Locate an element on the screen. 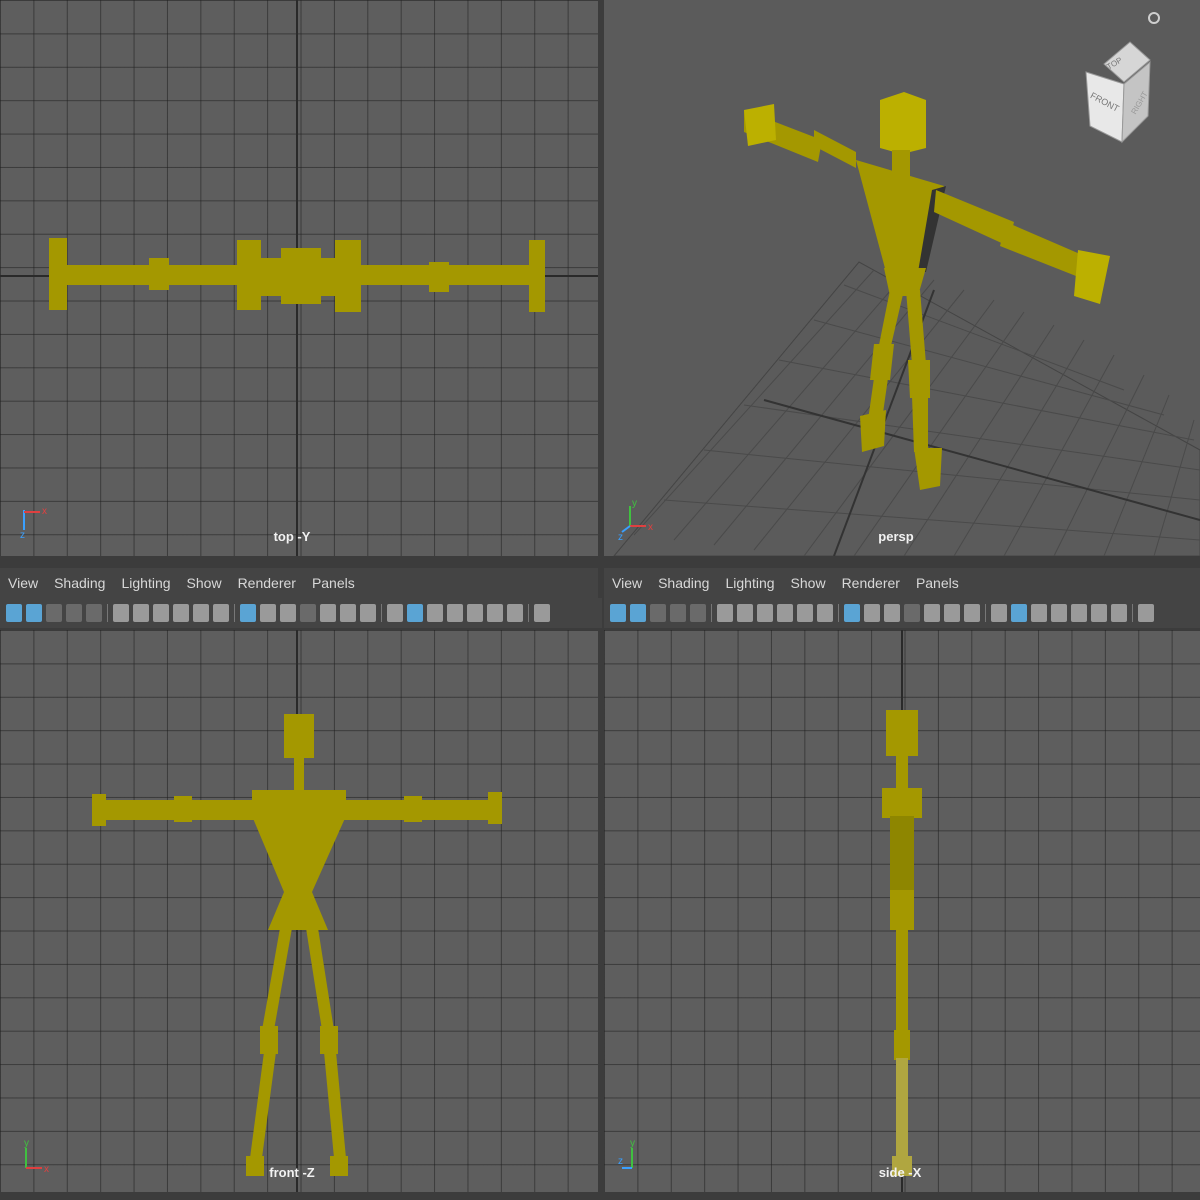  axis-gizmo-persp: y x z is located at coordinates (635, 520).